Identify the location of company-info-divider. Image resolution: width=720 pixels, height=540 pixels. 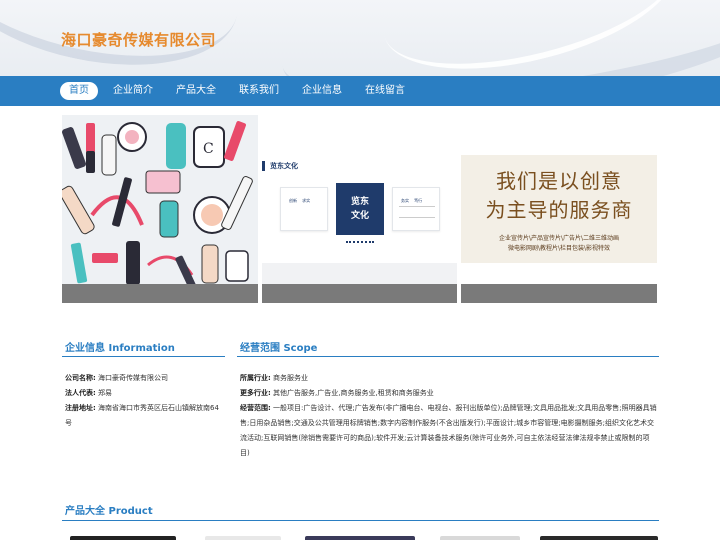
(143, 356).